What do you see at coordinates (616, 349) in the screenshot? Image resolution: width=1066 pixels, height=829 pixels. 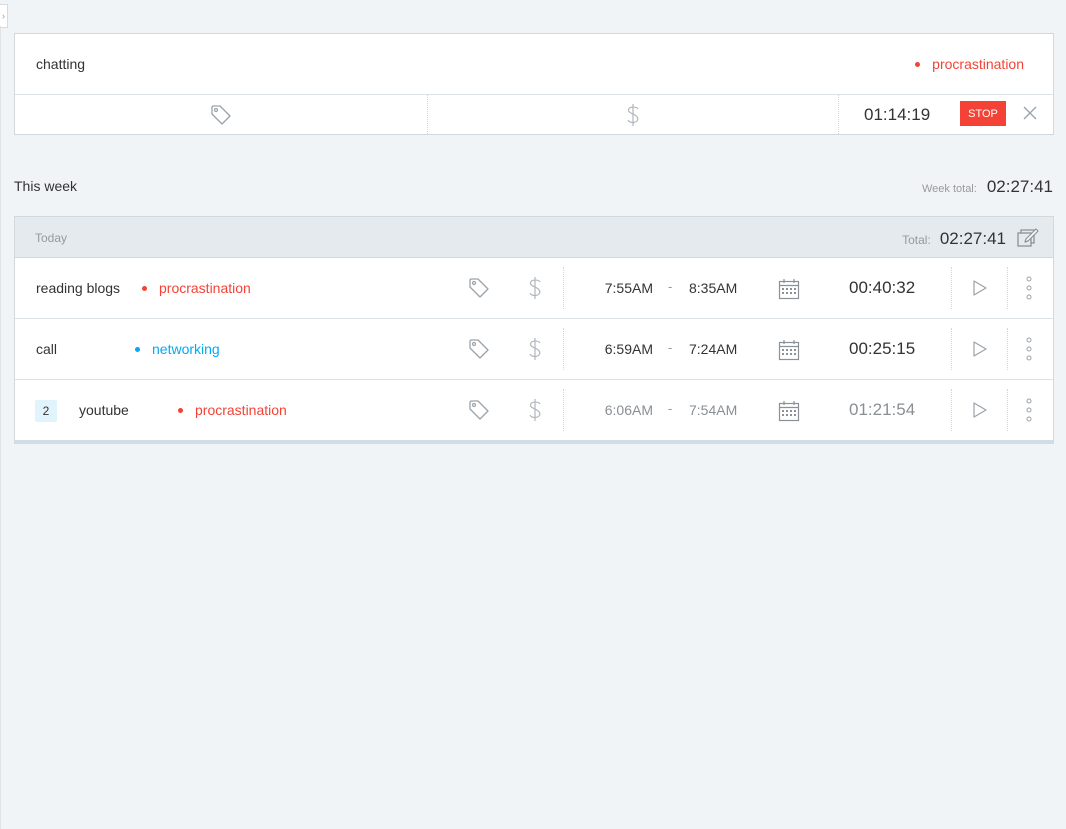 I see `entry-start-time: 6:59AM` at bounding box center [616, 349].